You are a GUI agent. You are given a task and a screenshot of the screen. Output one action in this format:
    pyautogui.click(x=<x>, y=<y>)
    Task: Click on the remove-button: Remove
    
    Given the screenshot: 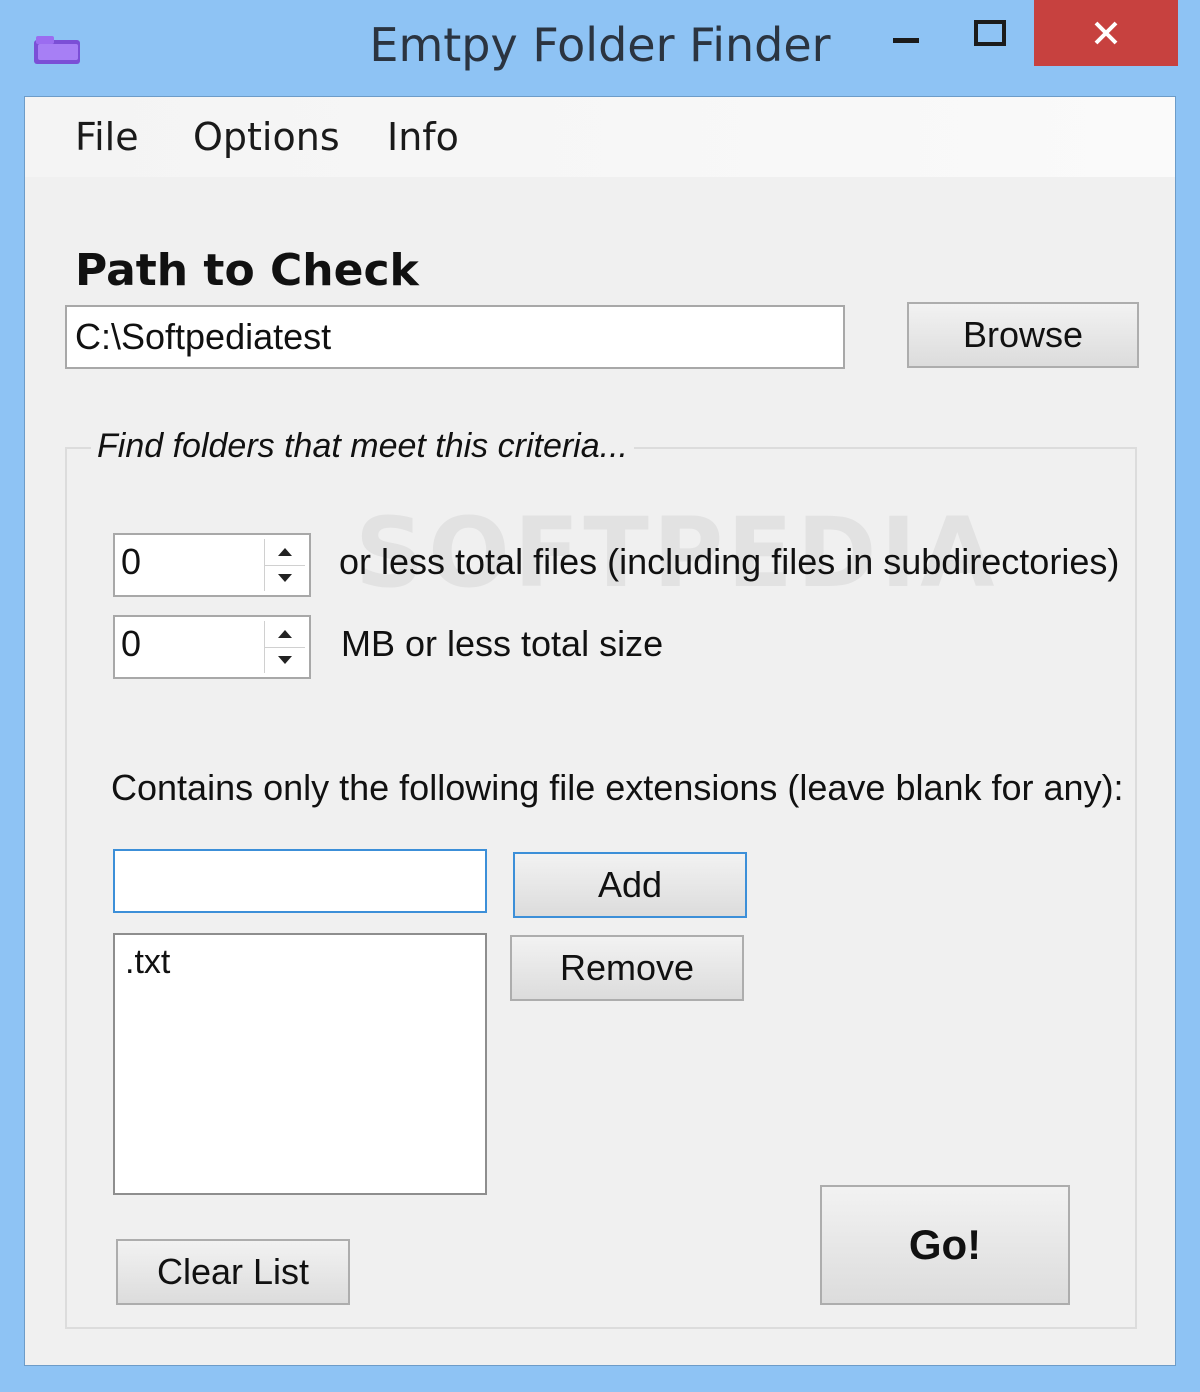 What is the action you would take?
    pyautogui.click(x=627, y=968)
    